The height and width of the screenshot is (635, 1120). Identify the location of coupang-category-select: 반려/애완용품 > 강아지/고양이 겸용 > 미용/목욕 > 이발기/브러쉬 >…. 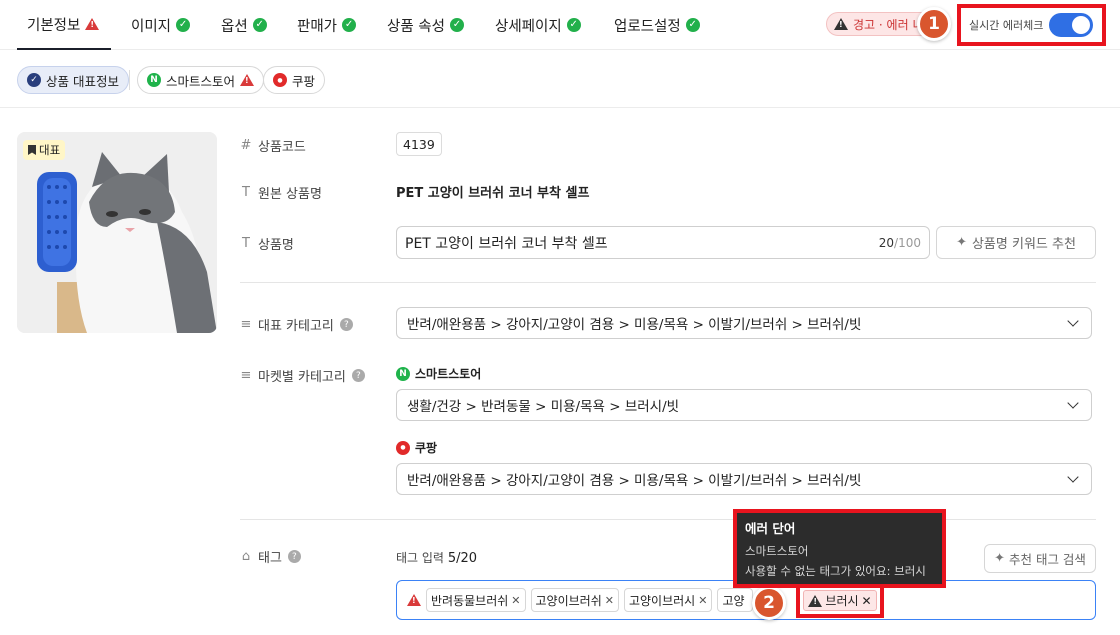
(744, 479).